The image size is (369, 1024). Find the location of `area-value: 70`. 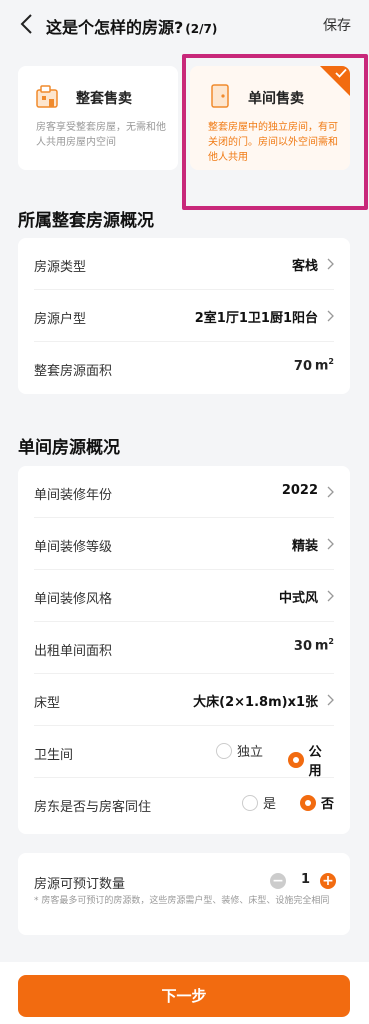

area-value: 70 is located at coordinates (302, 366).